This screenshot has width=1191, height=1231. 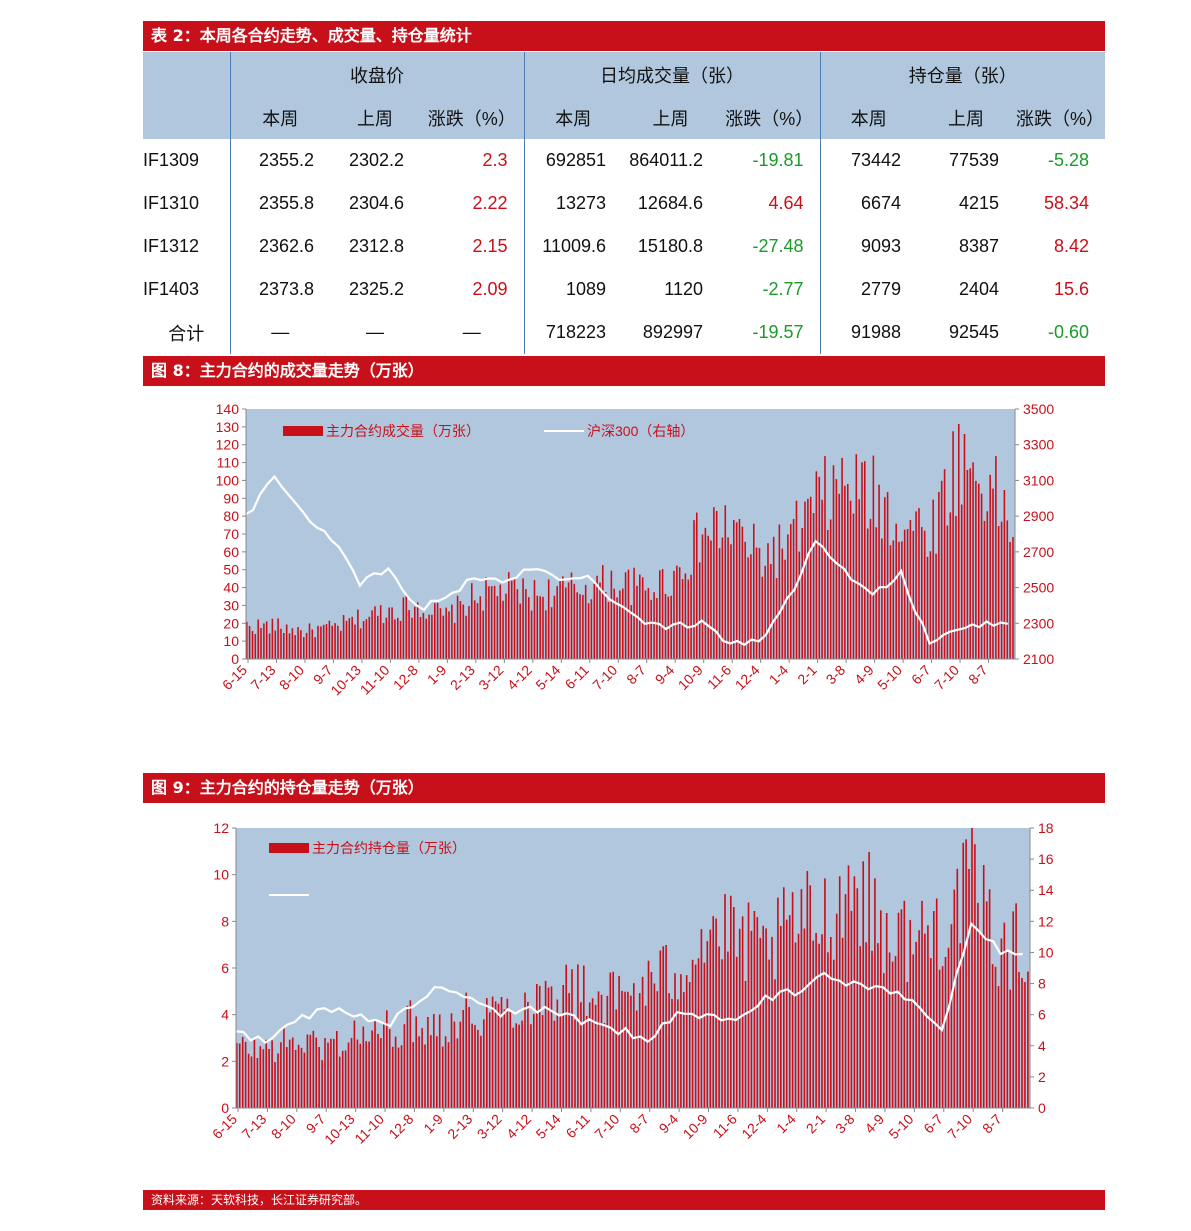 I want to click on x-tick-label: 1-4, so click(x=786, y=1124).